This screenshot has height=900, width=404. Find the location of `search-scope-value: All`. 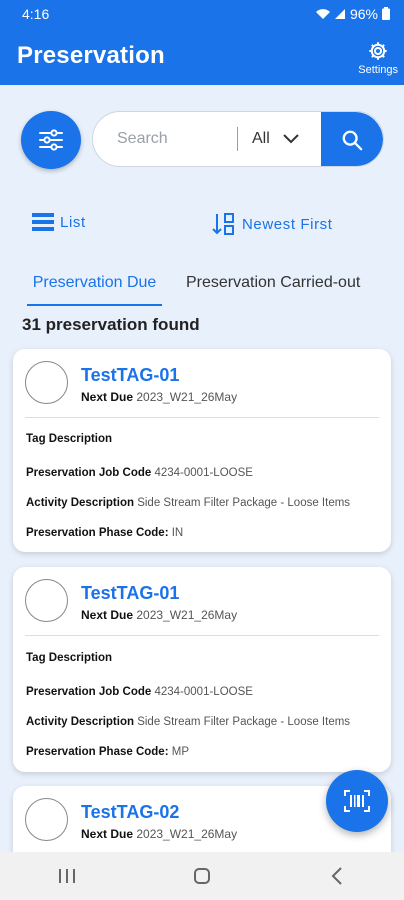

search-scope-value: All is located at coordinates (261, 138).